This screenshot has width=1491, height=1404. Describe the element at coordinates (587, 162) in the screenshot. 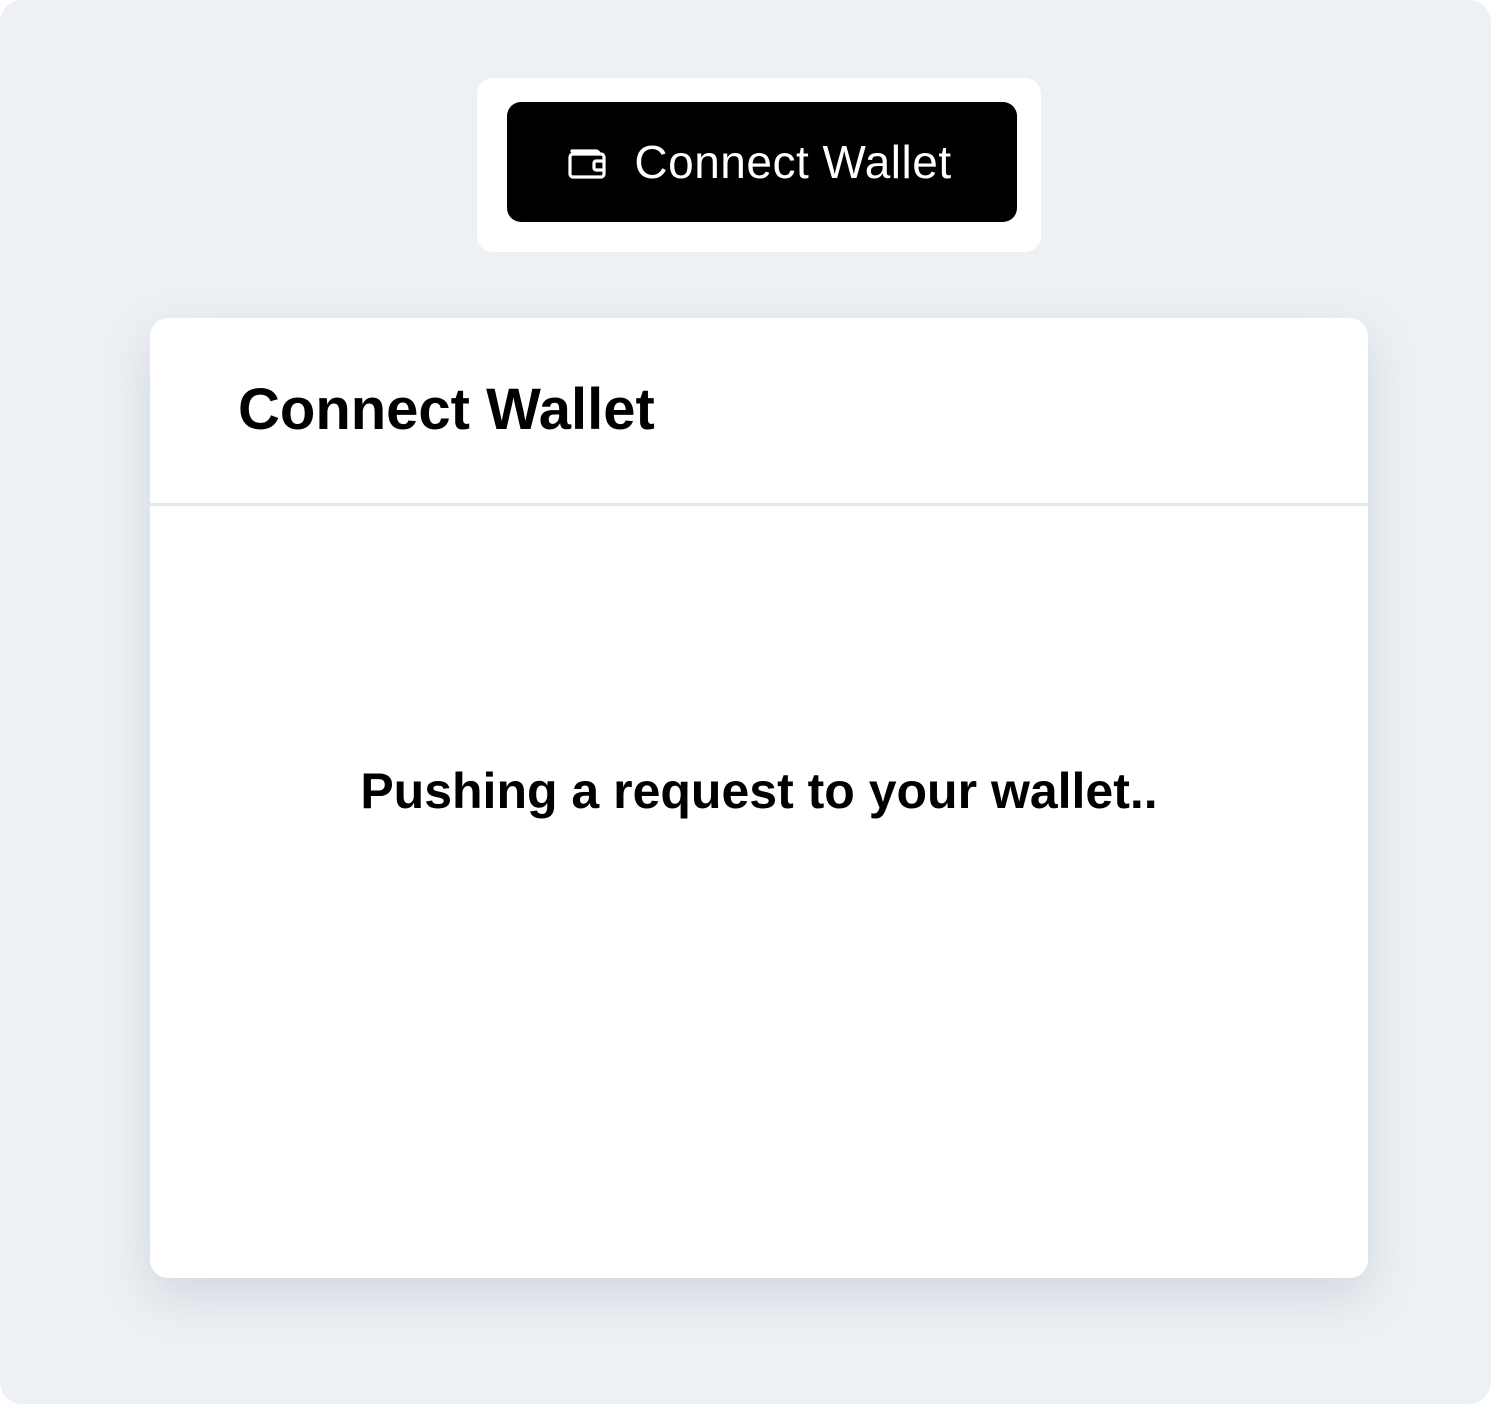

I see `wallet-icon` at that location.